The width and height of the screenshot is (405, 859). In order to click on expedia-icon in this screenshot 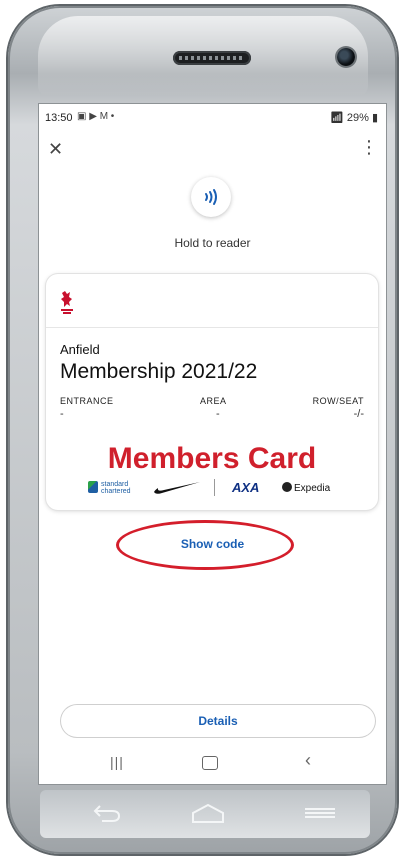, I will do `click(287, 487)`.